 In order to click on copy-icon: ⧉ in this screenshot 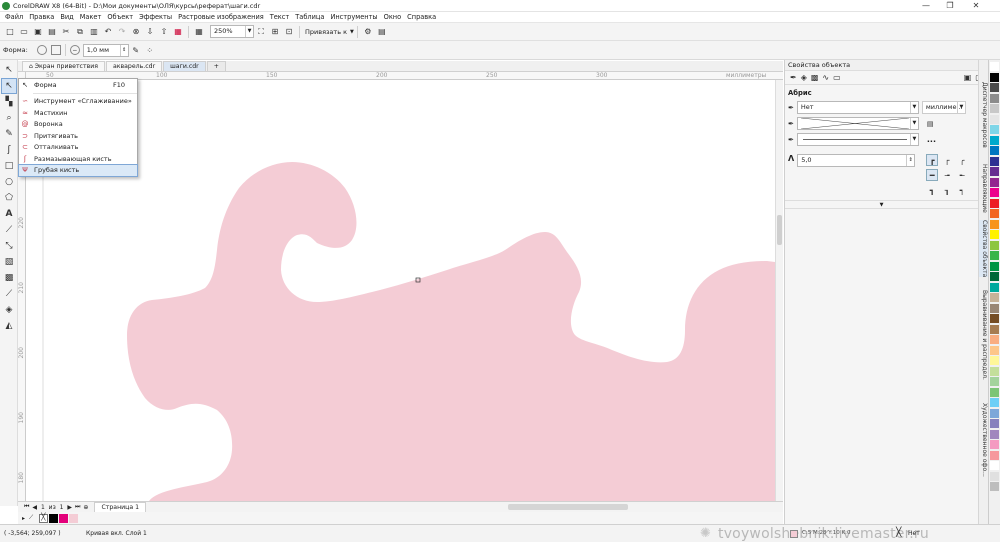, I will do `click(80, 32)`.